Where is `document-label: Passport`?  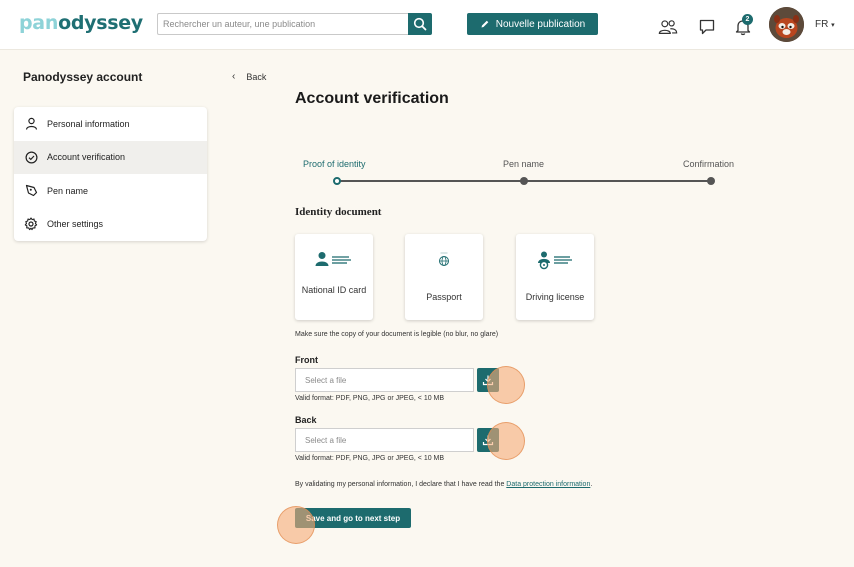 document-label: Passport is located at coordinates (444, 297).